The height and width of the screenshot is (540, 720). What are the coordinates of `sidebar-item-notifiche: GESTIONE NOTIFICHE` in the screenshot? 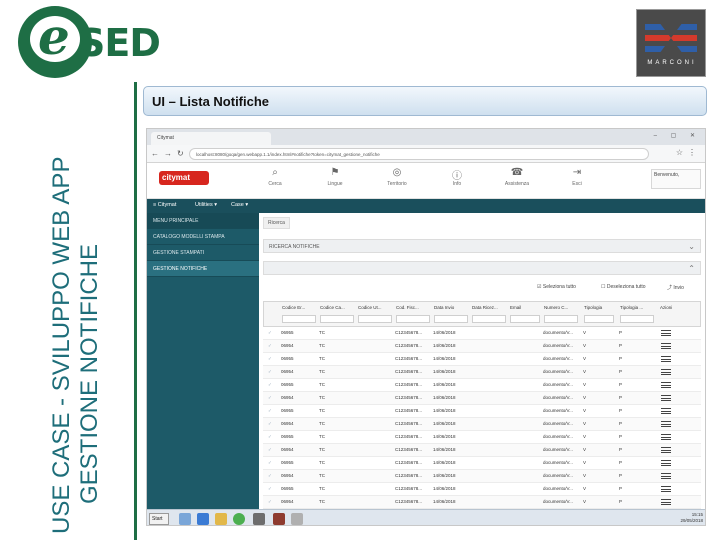 It's located at (203, 269).